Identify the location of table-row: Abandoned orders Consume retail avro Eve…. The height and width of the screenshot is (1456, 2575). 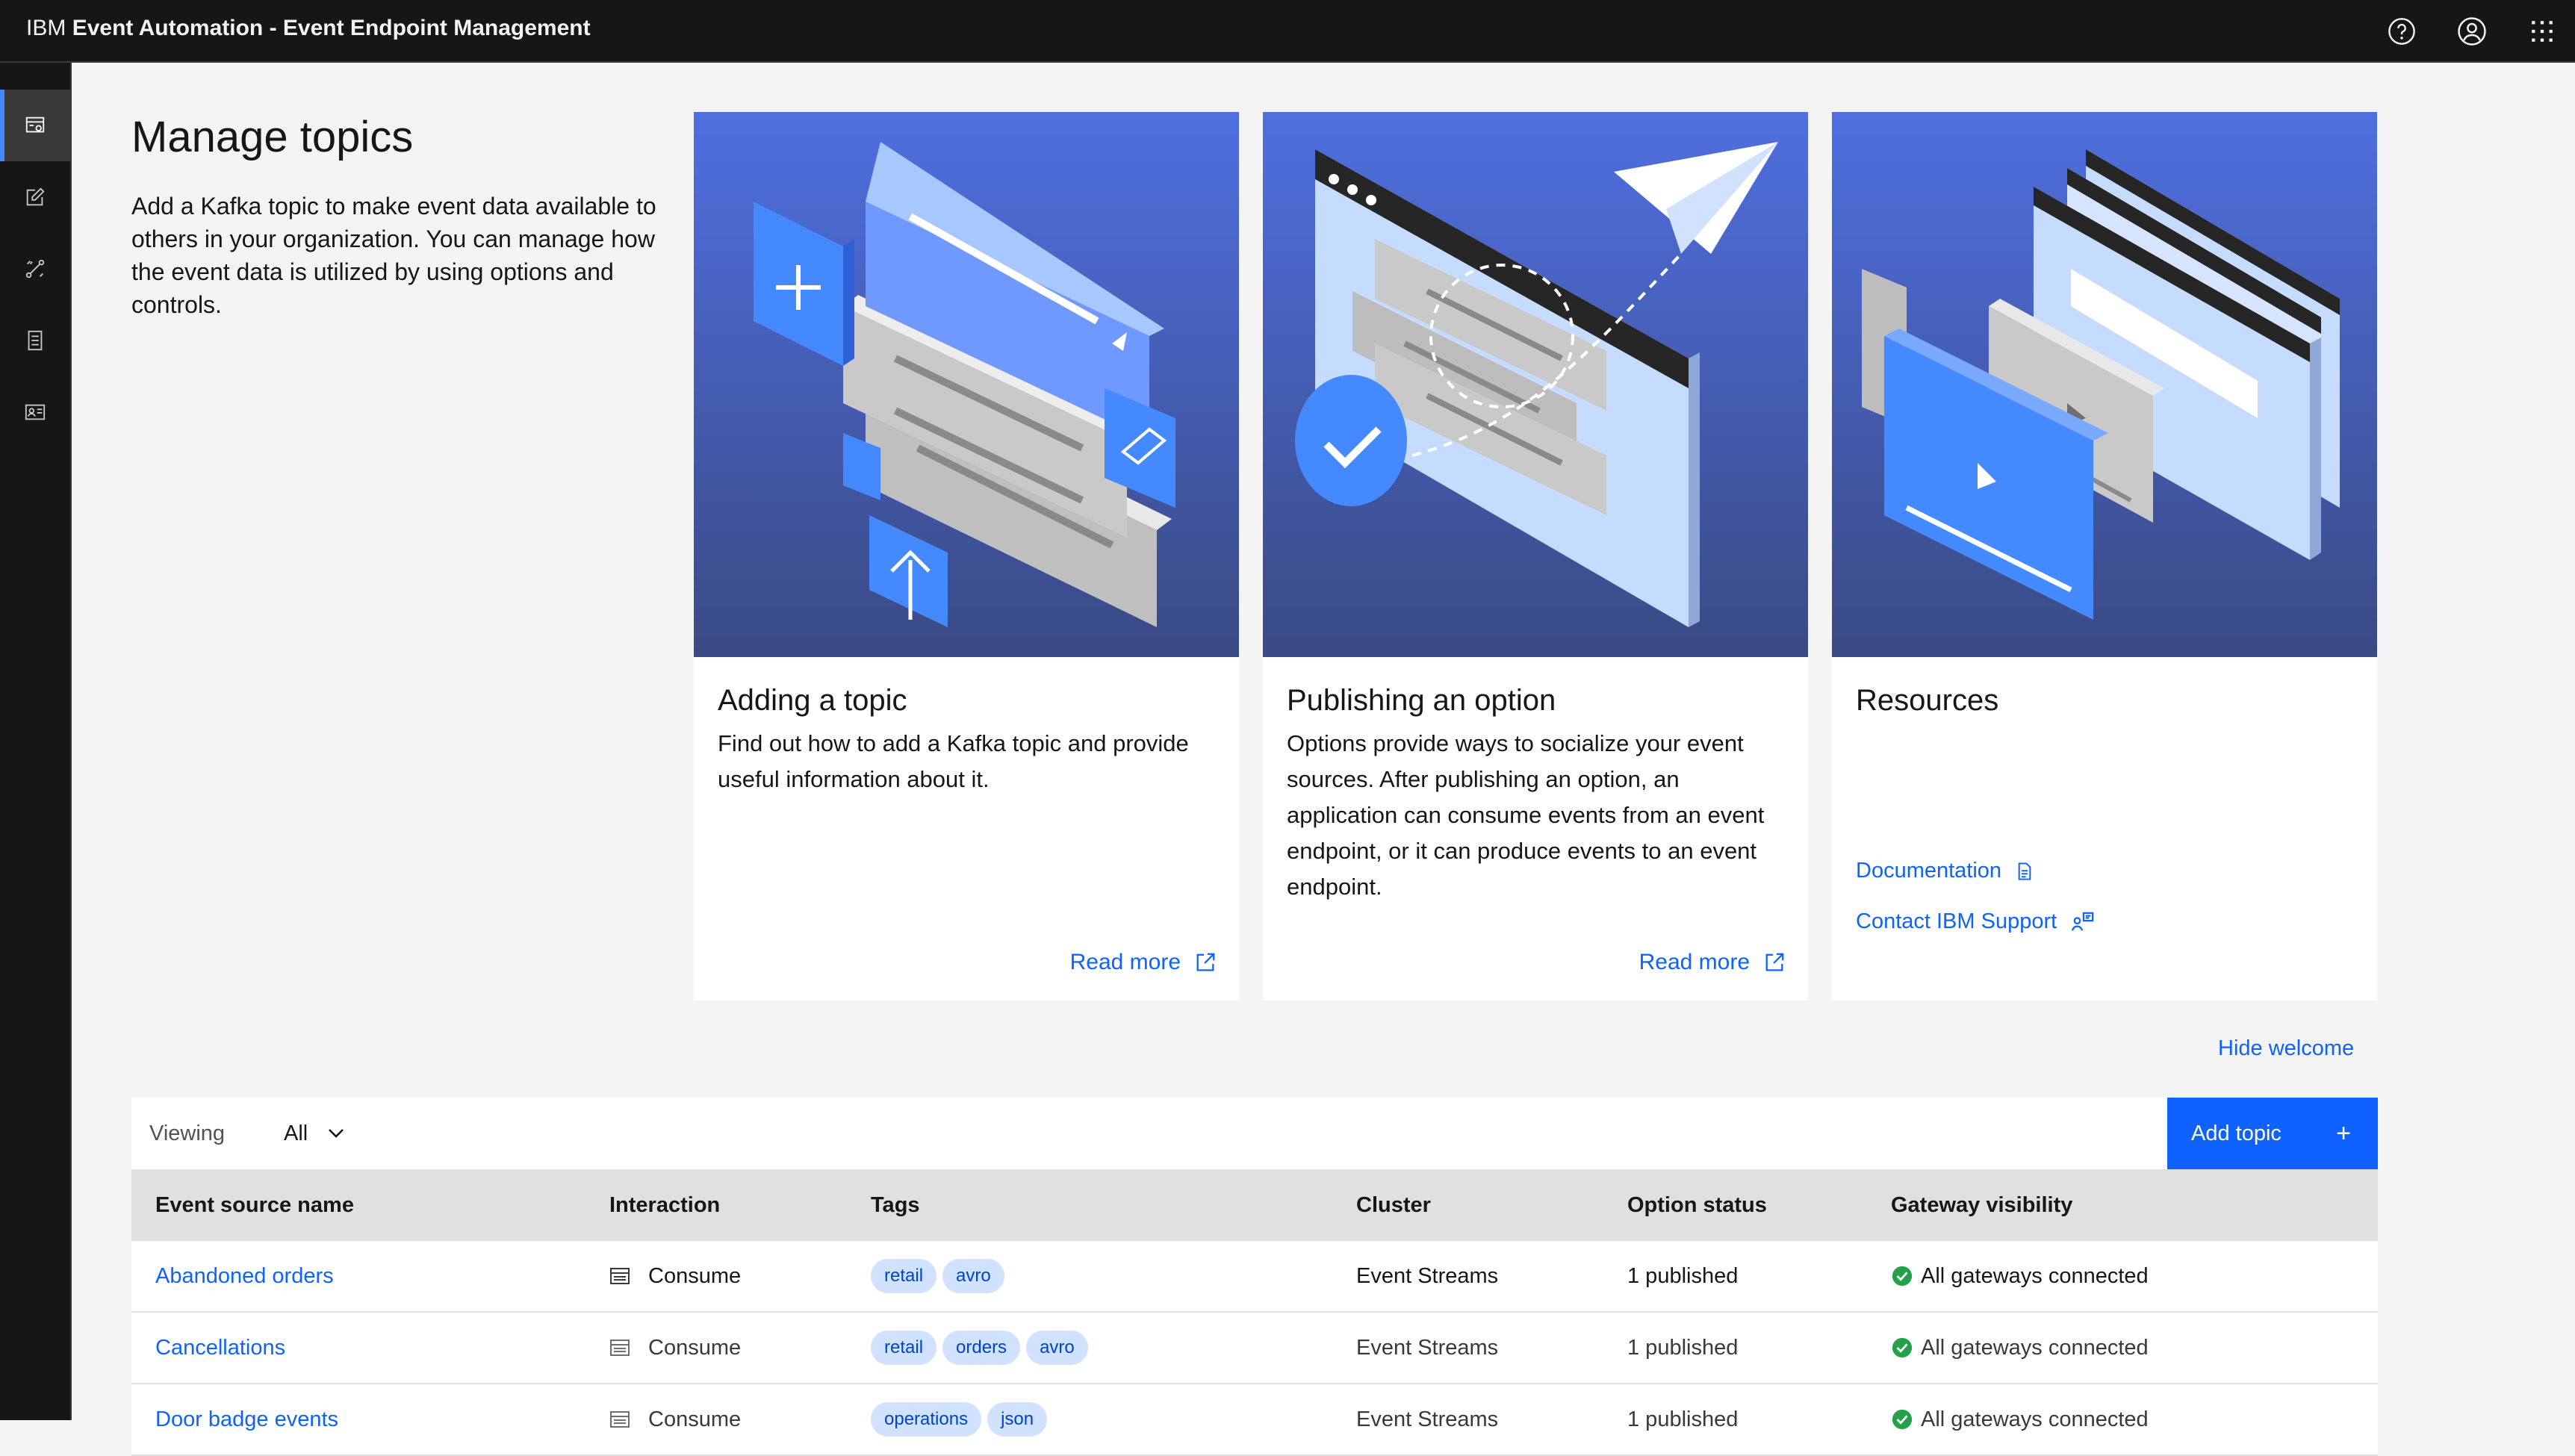
(1254, 1277).